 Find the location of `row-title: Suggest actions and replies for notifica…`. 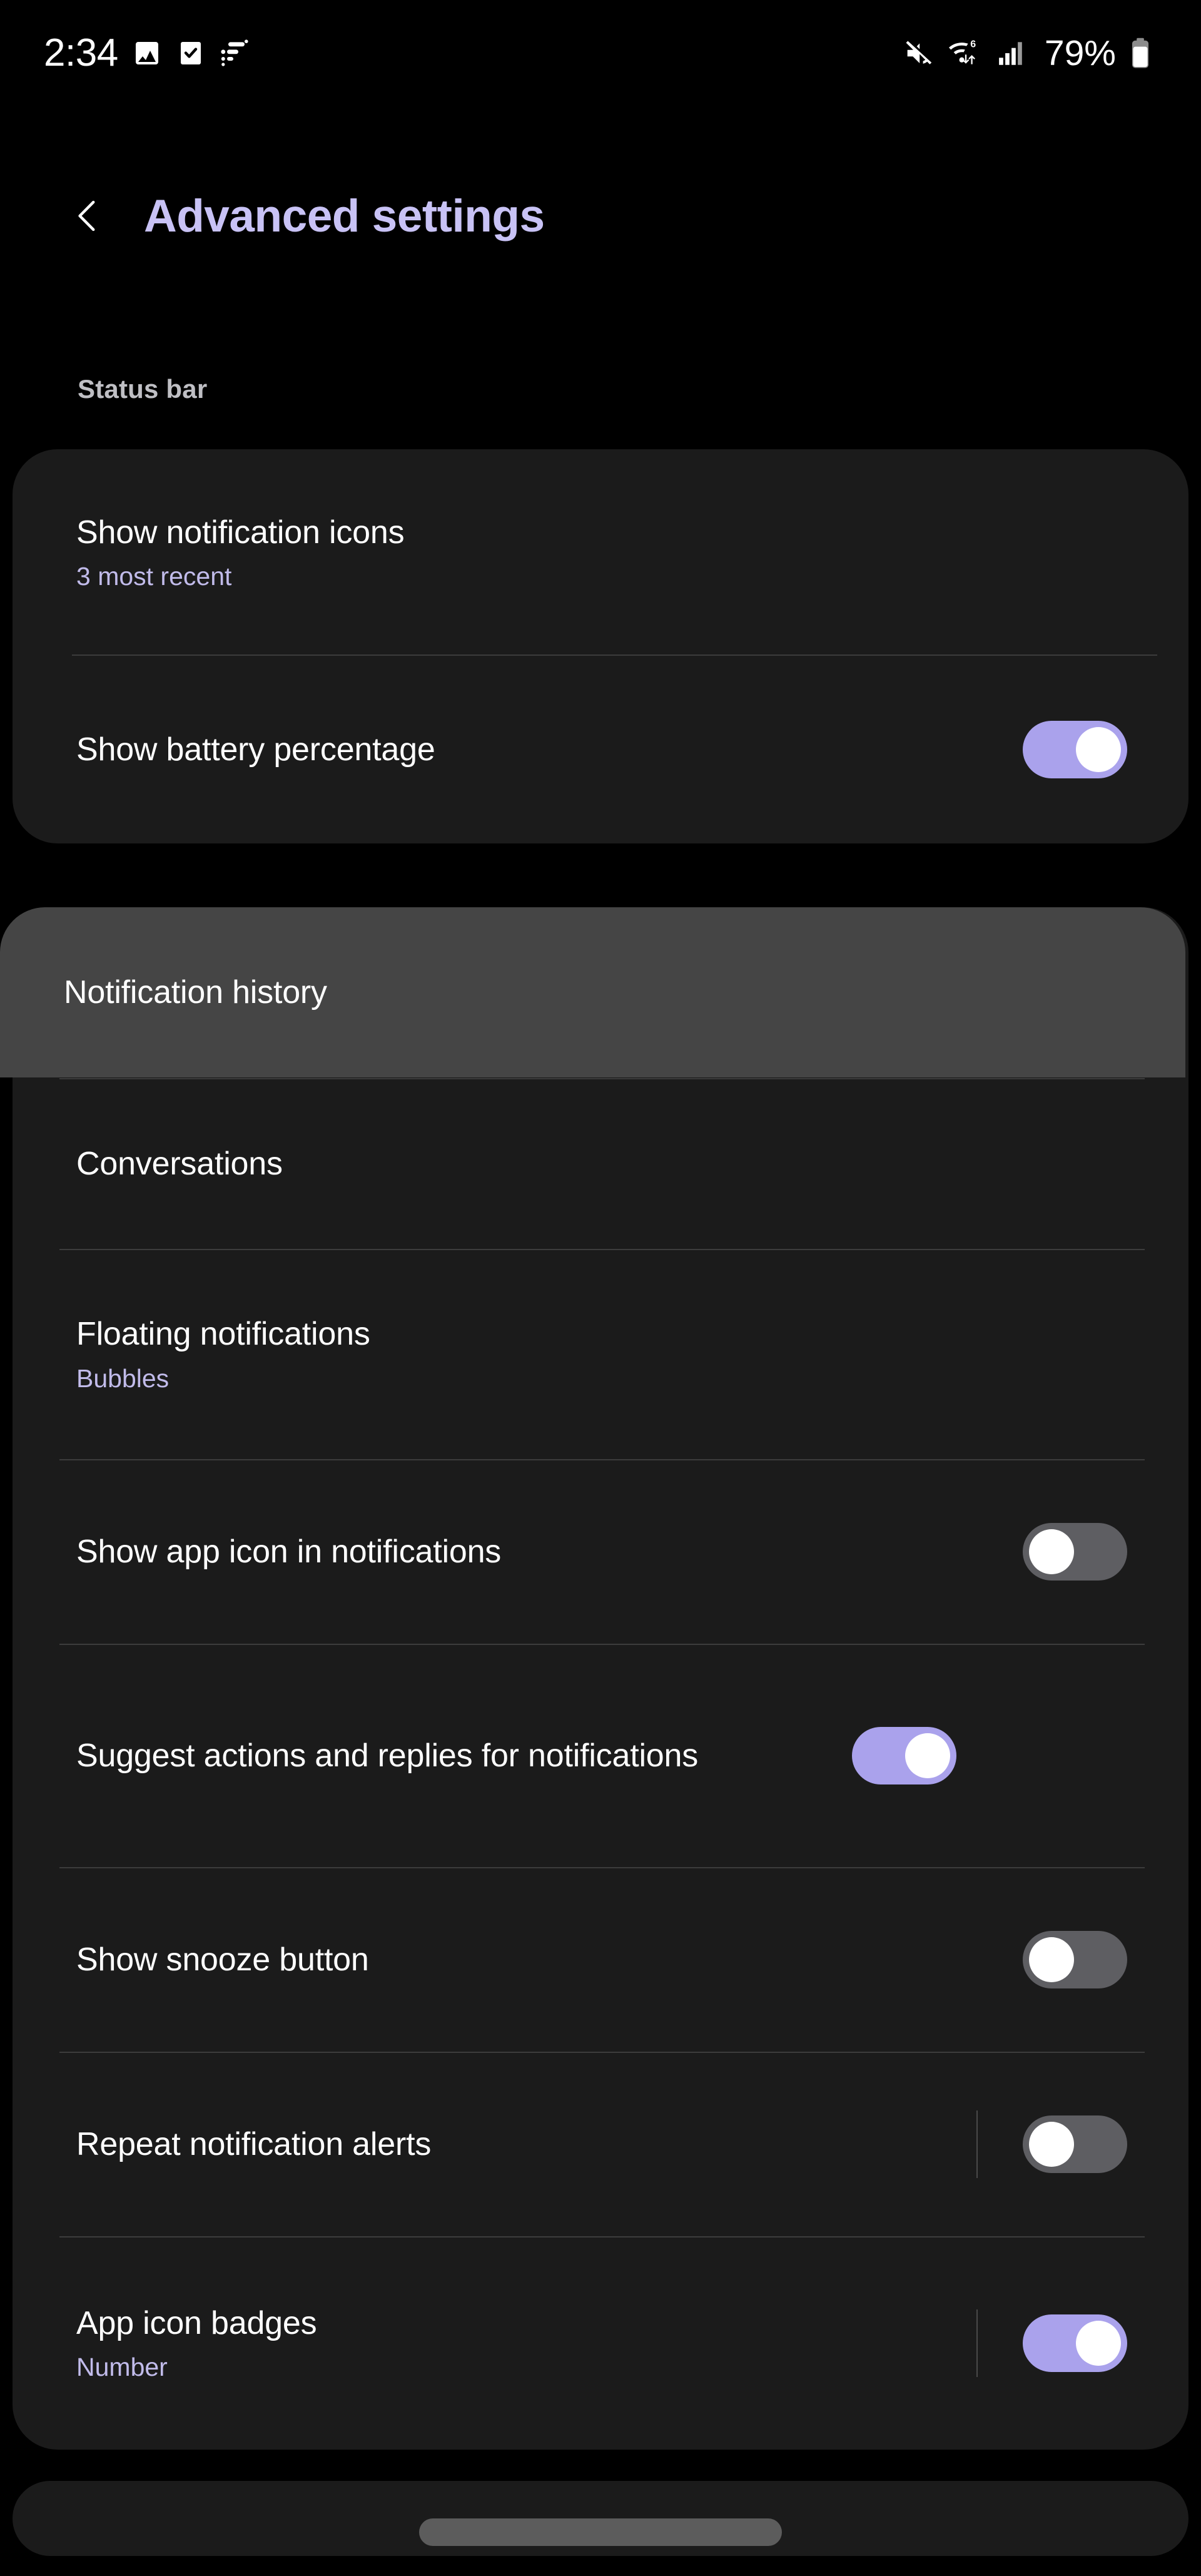

row-title: Suggest actions and replies for notifica… is located at coordinates (387, 1756).